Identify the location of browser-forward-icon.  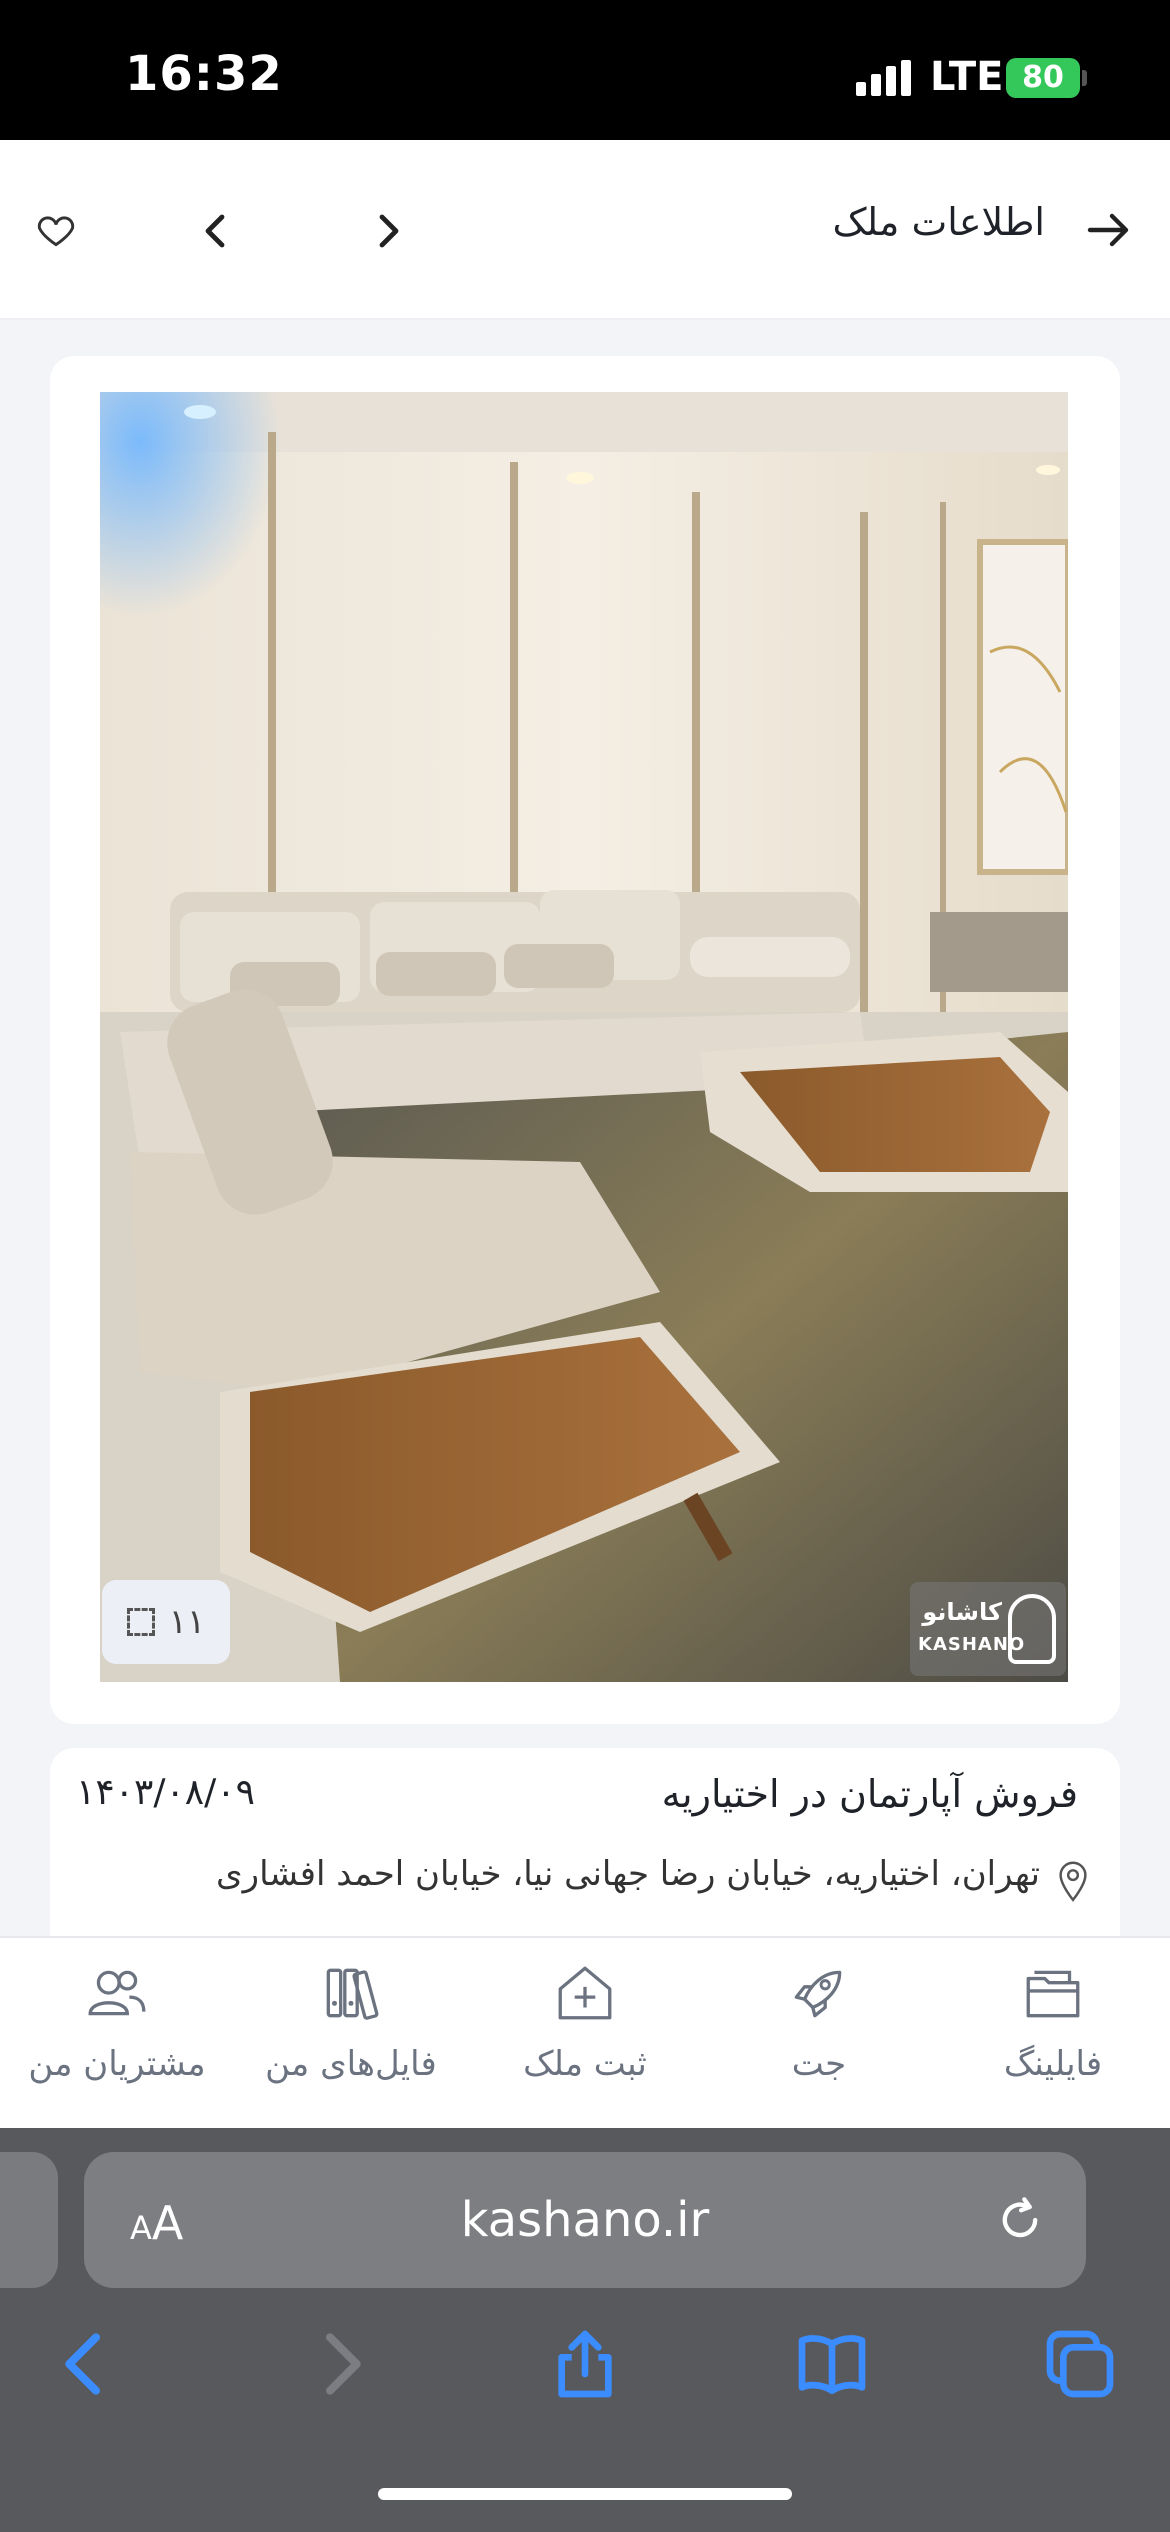
(340, 2364).